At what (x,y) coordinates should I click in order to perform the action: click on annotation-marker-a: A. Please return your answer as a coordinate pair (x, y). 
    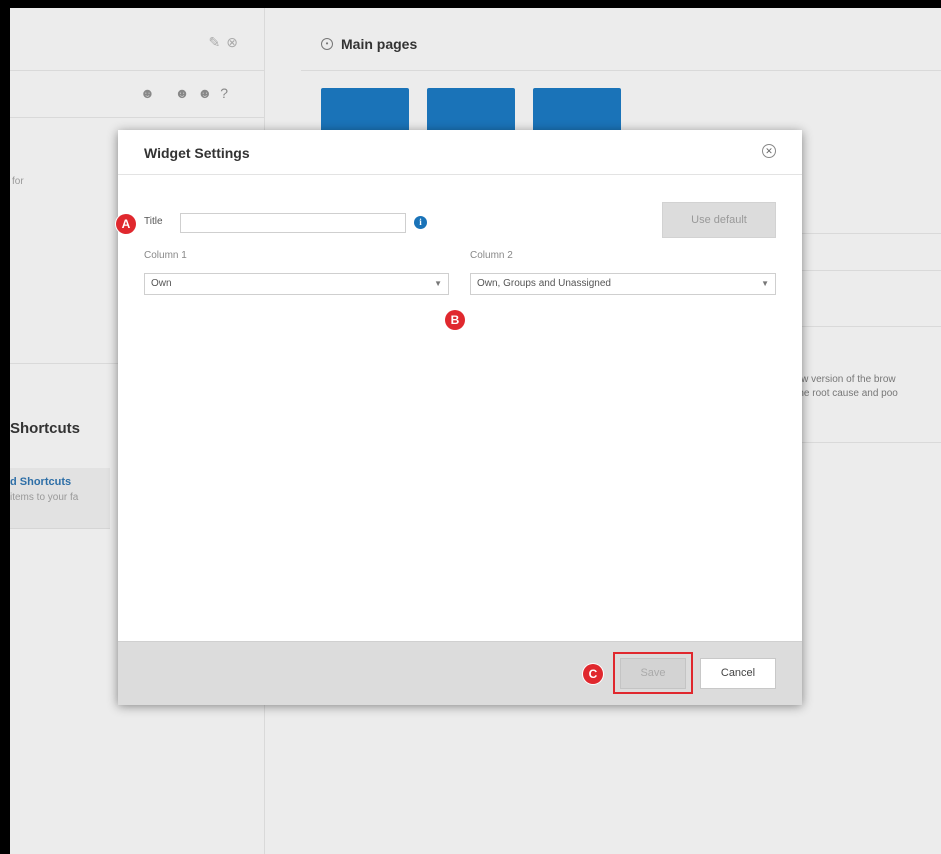
    Looking at the image, I should click on (126, 224).